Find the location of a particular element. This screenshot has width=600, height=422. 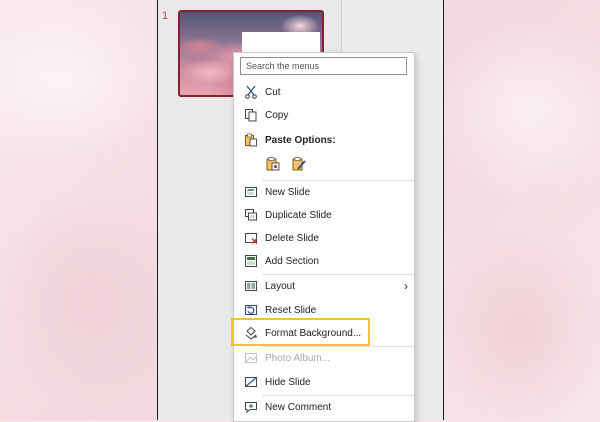

menu-item-new-slide: New Slide is located at coordinates (324, 192).